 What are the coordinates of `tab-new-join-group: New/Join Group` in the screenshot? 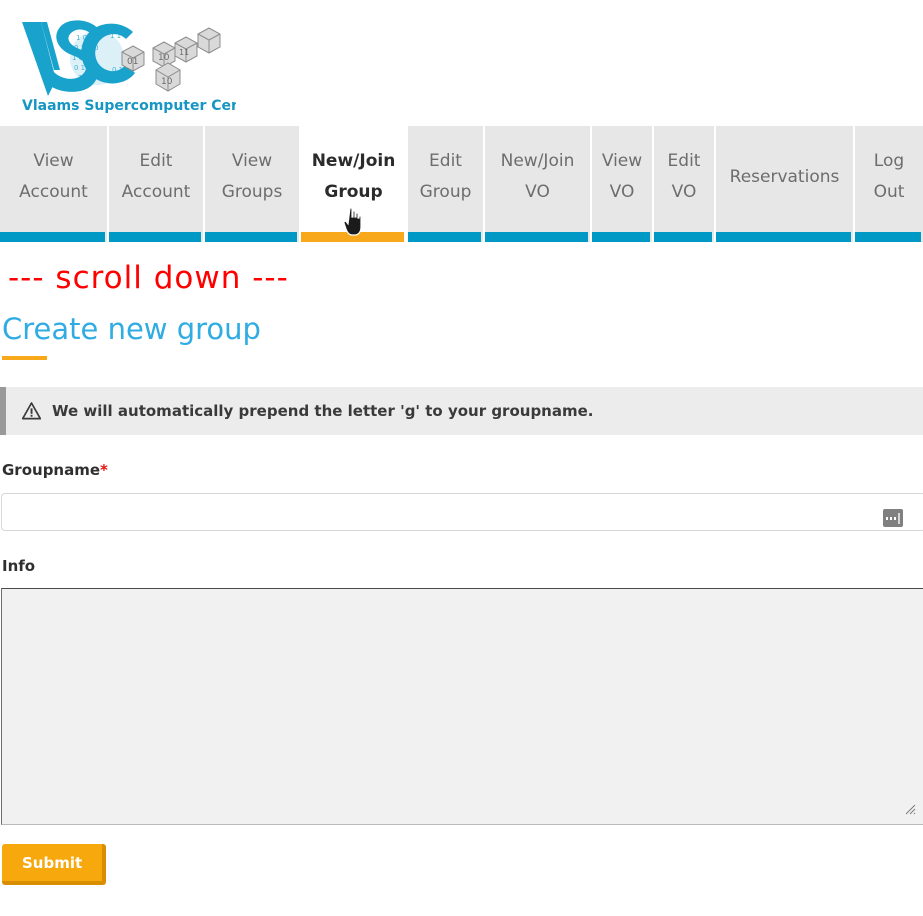 It's located at (354, 184).